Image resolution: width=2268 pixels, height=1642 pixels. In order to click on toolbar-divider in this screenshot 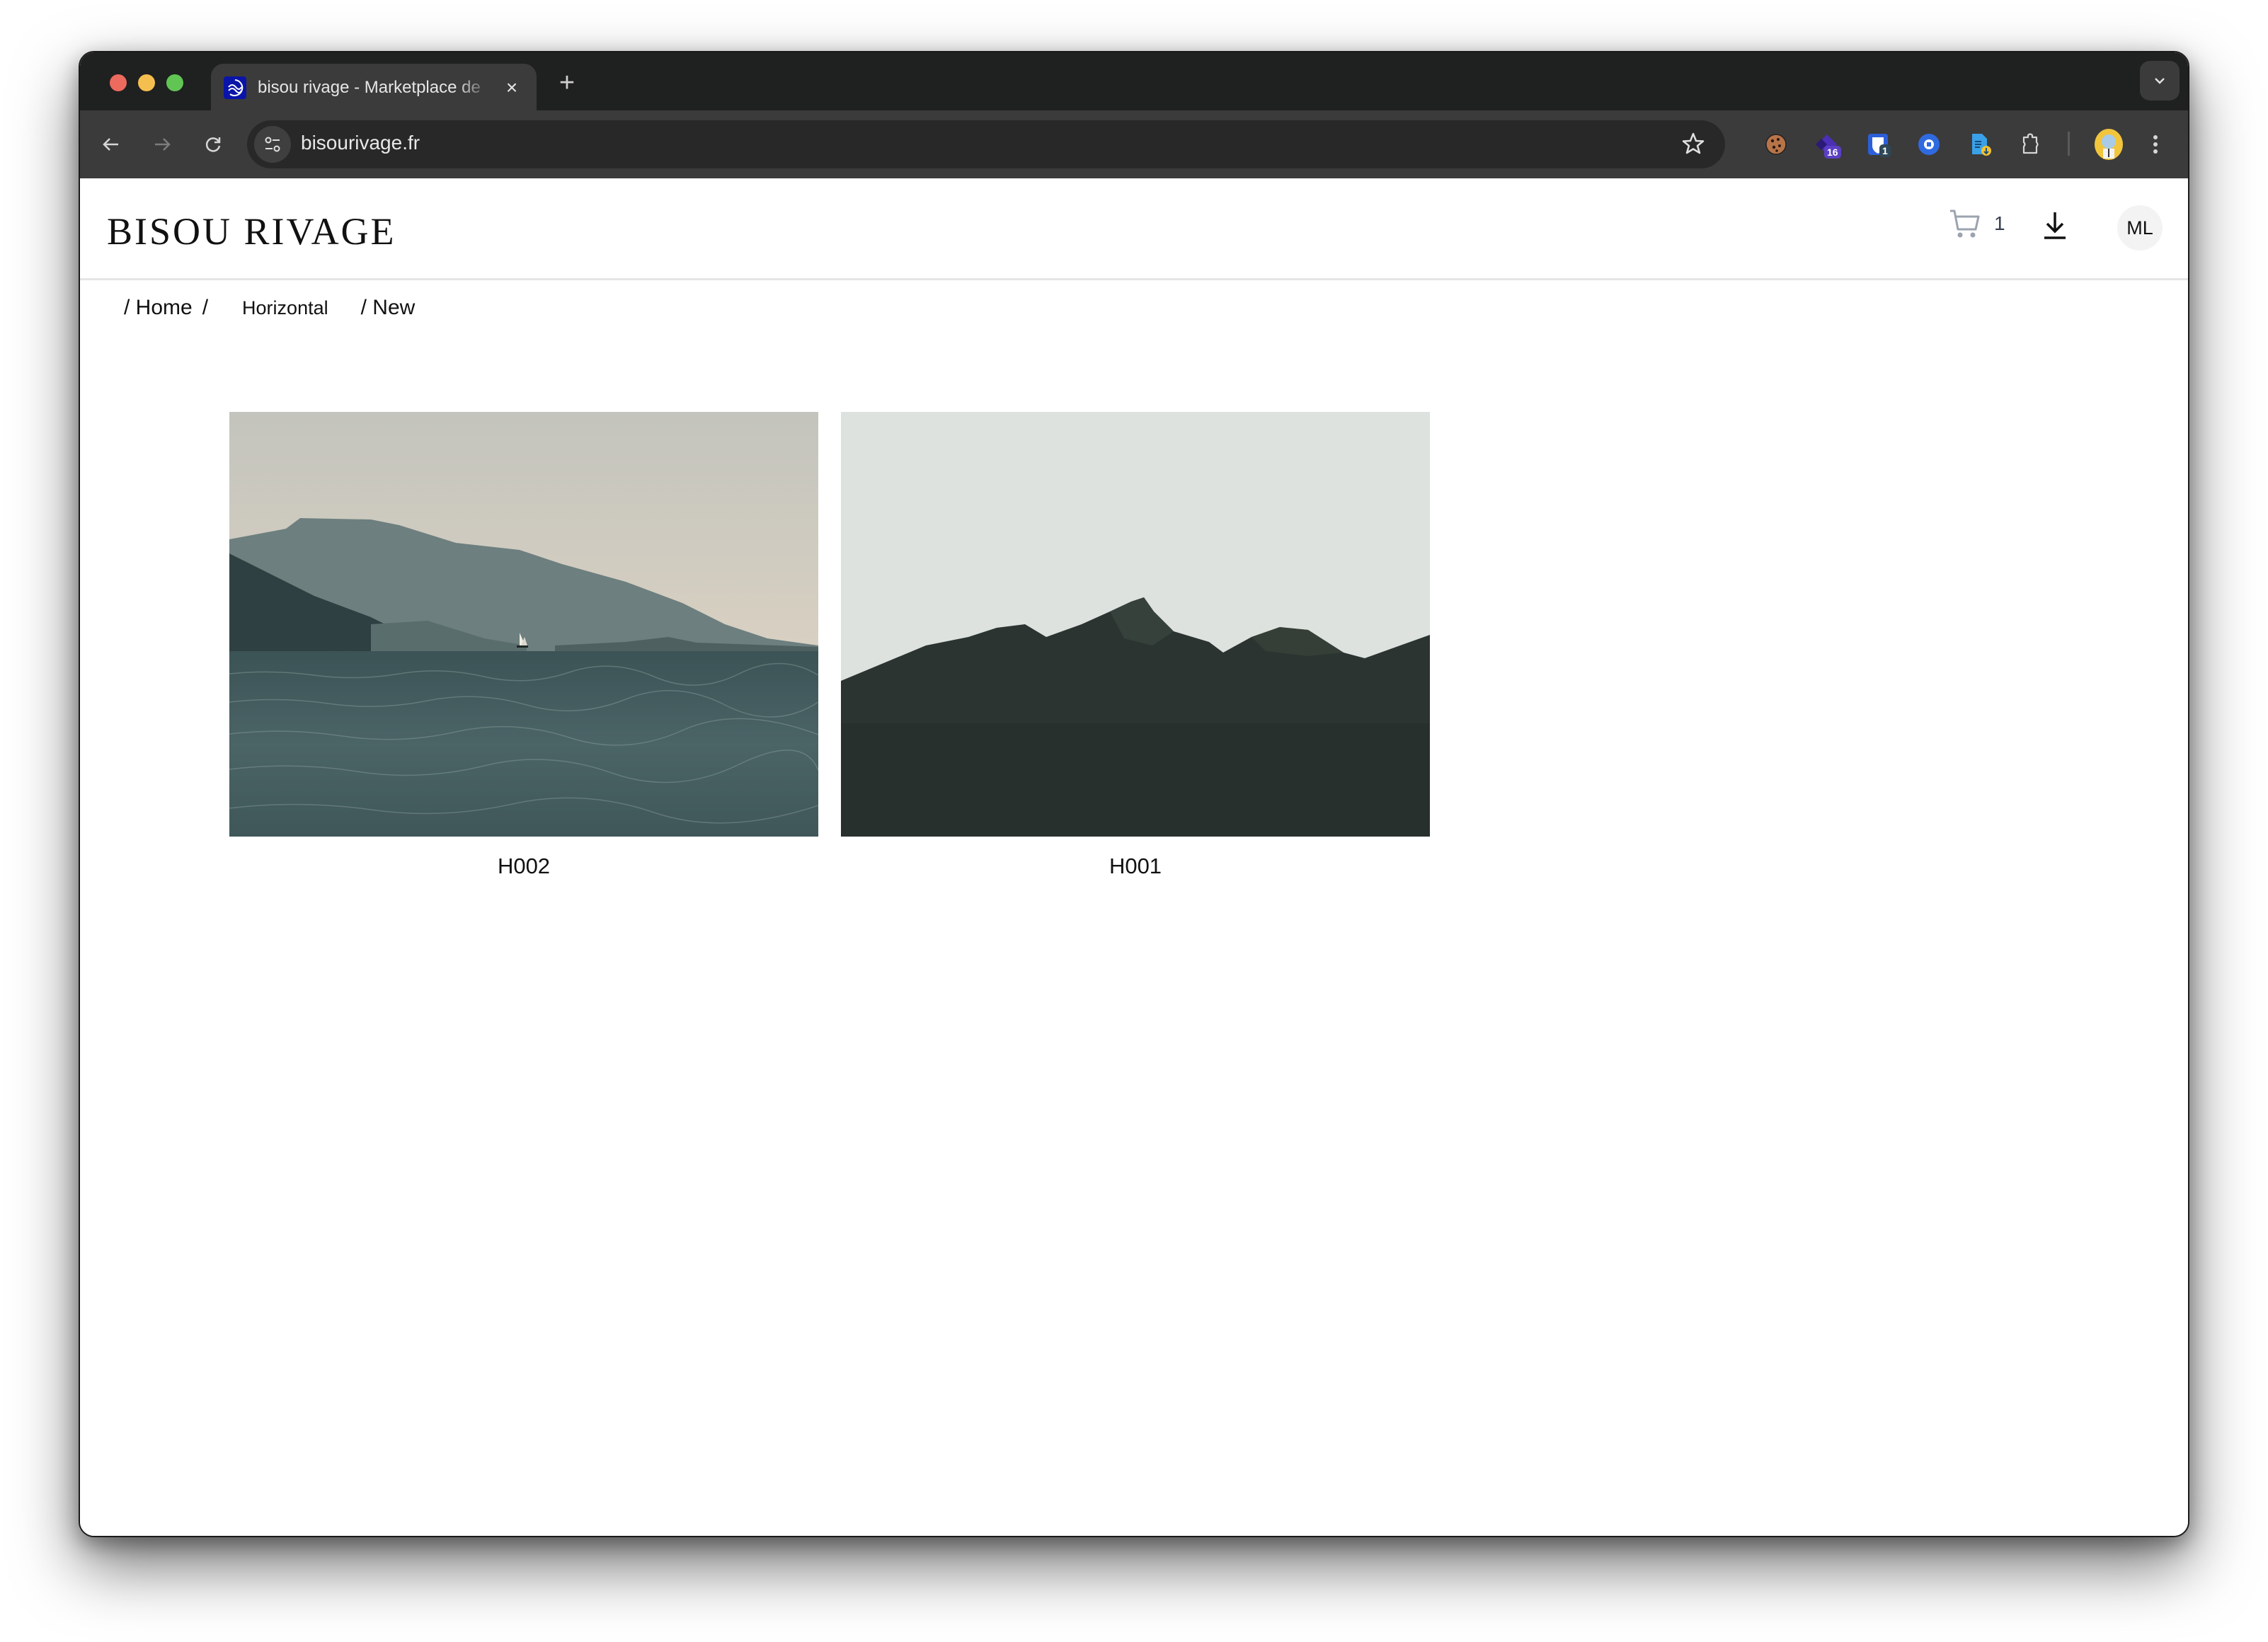, I will do `click(2069, 144)`.